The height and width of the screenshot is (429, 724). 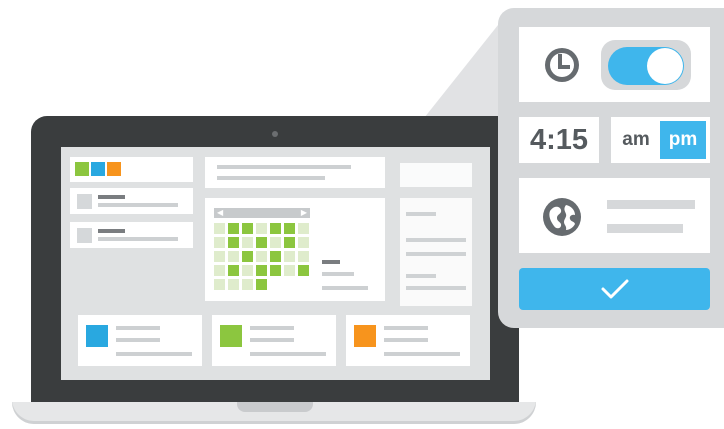 What do you see at coordinates (636, 140) in the screenshot?
I see `am-button: am` at bounding box center [636, 140].